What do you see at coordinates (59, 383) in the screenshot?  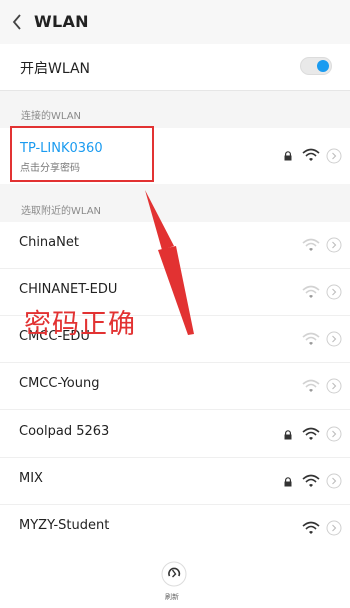 I see `network-name: CMCC-Young` at bounding box center [59, 383].